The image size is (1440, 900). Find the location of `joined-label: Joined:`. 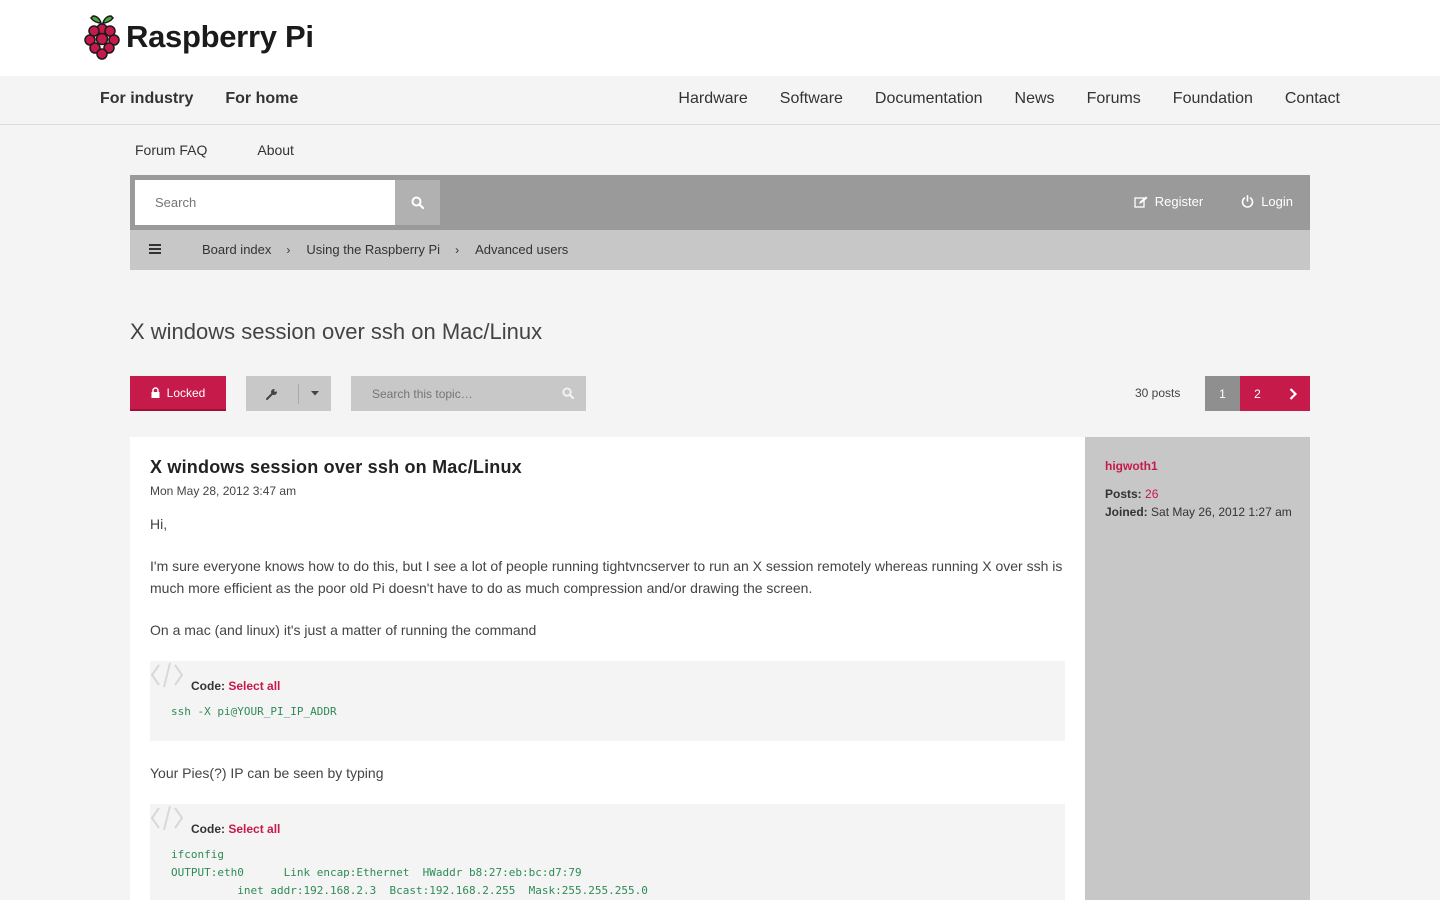

joined-label: Joined: is located at coordinates (1126, 512).